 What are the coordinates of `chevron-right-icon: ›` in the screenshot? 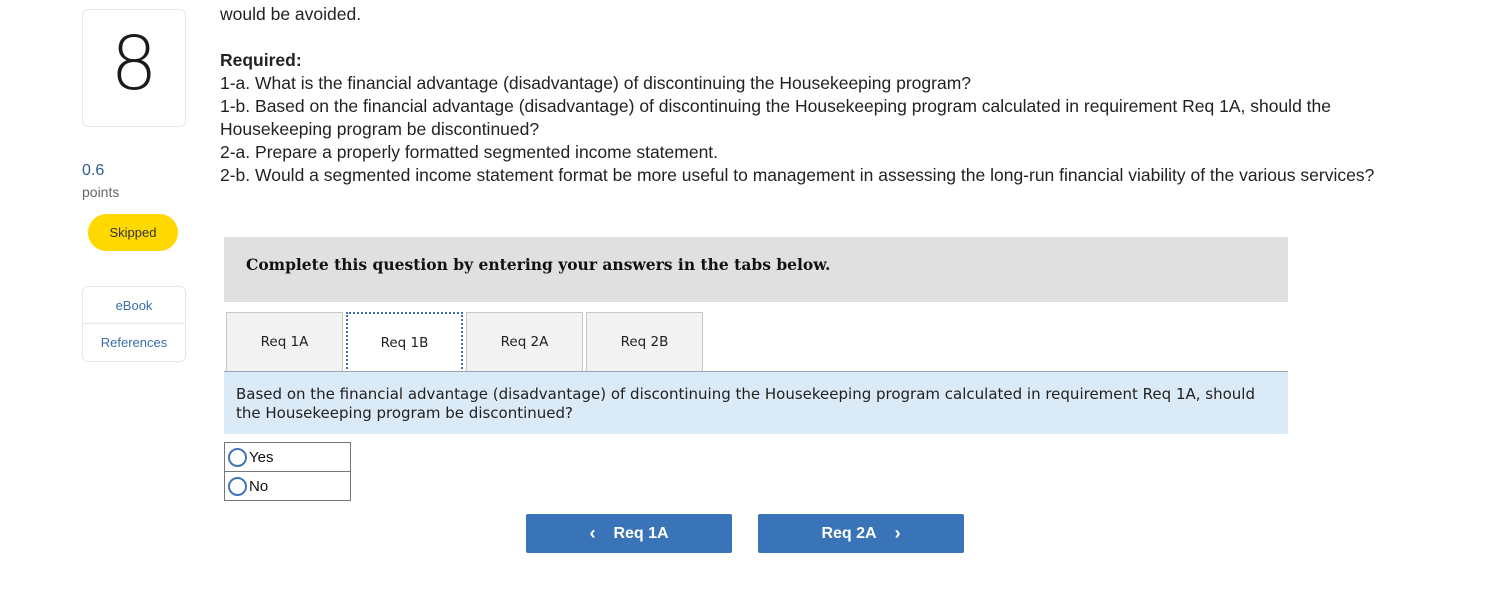 It's located at (897, 533).